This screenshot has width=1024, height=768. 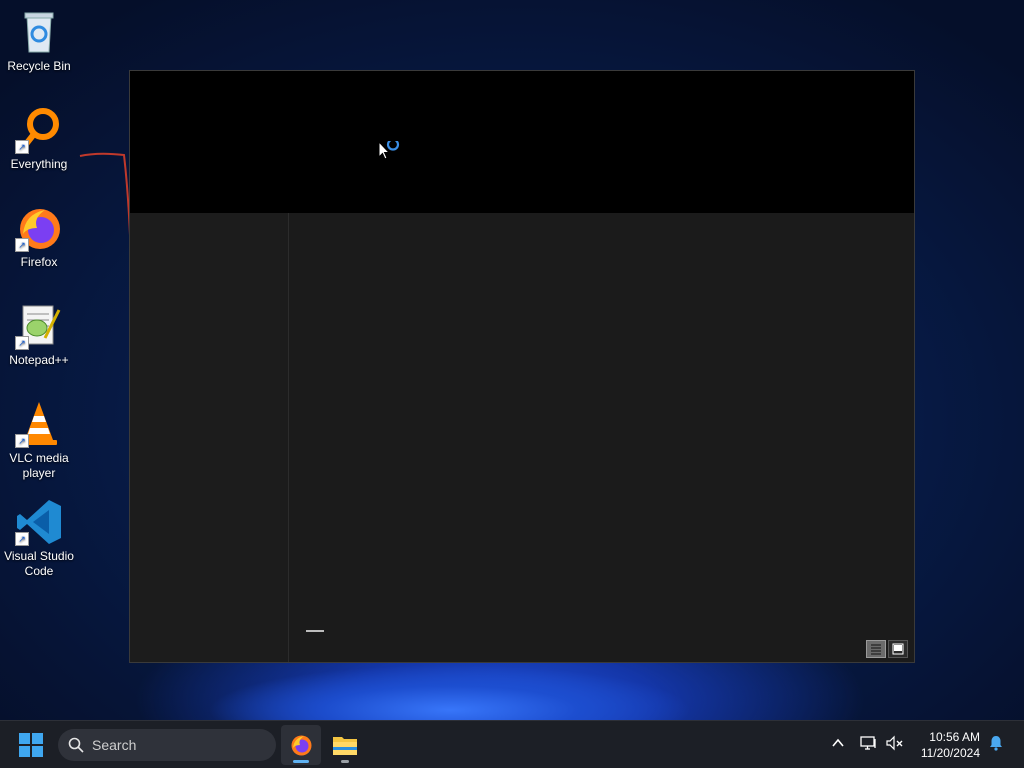 I want to click on desktop-icon-firefox: ↗ Firefox, so click(x=39, y=237).